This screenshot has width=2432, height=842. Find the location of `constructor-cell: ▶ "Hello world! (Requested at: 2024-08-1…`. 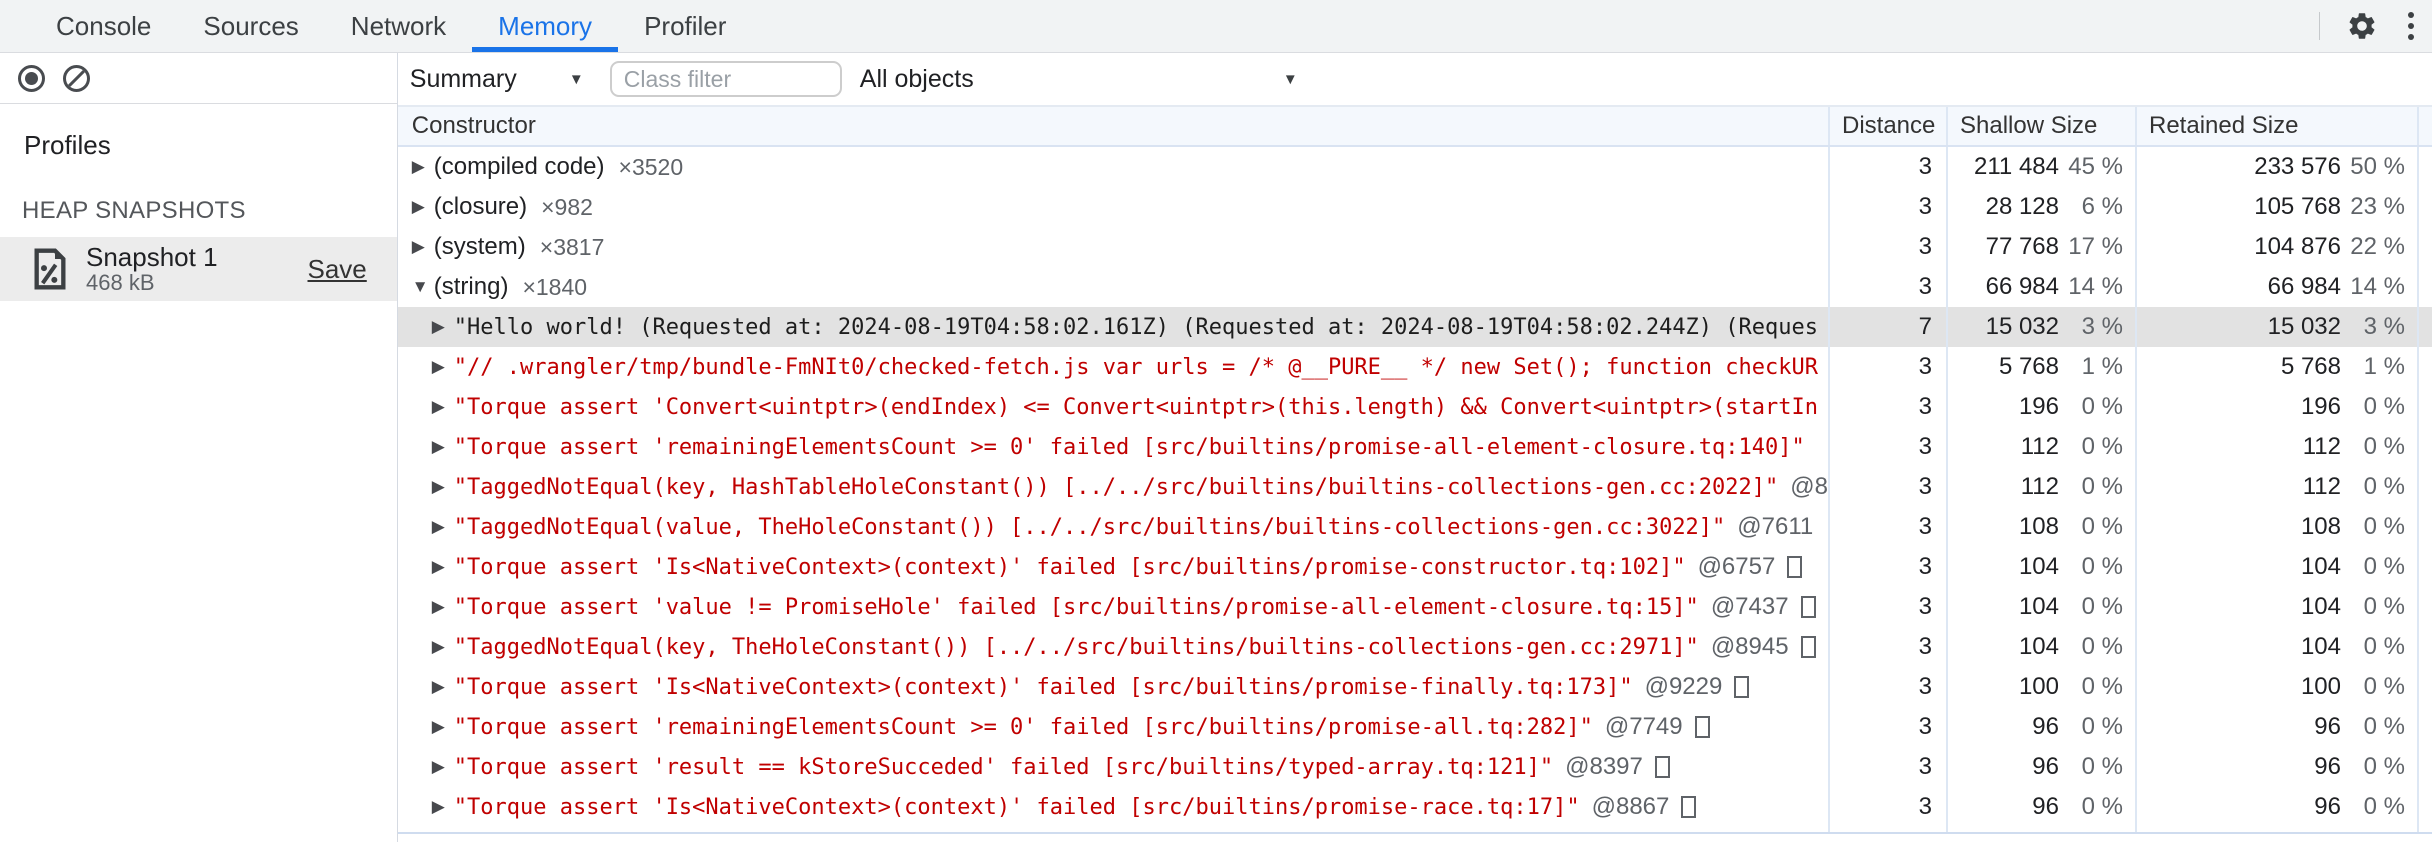

constructor-cell: ▶ "Hello world! (Requested at: 2024-08-1… is located at coordinates (1113, 327).